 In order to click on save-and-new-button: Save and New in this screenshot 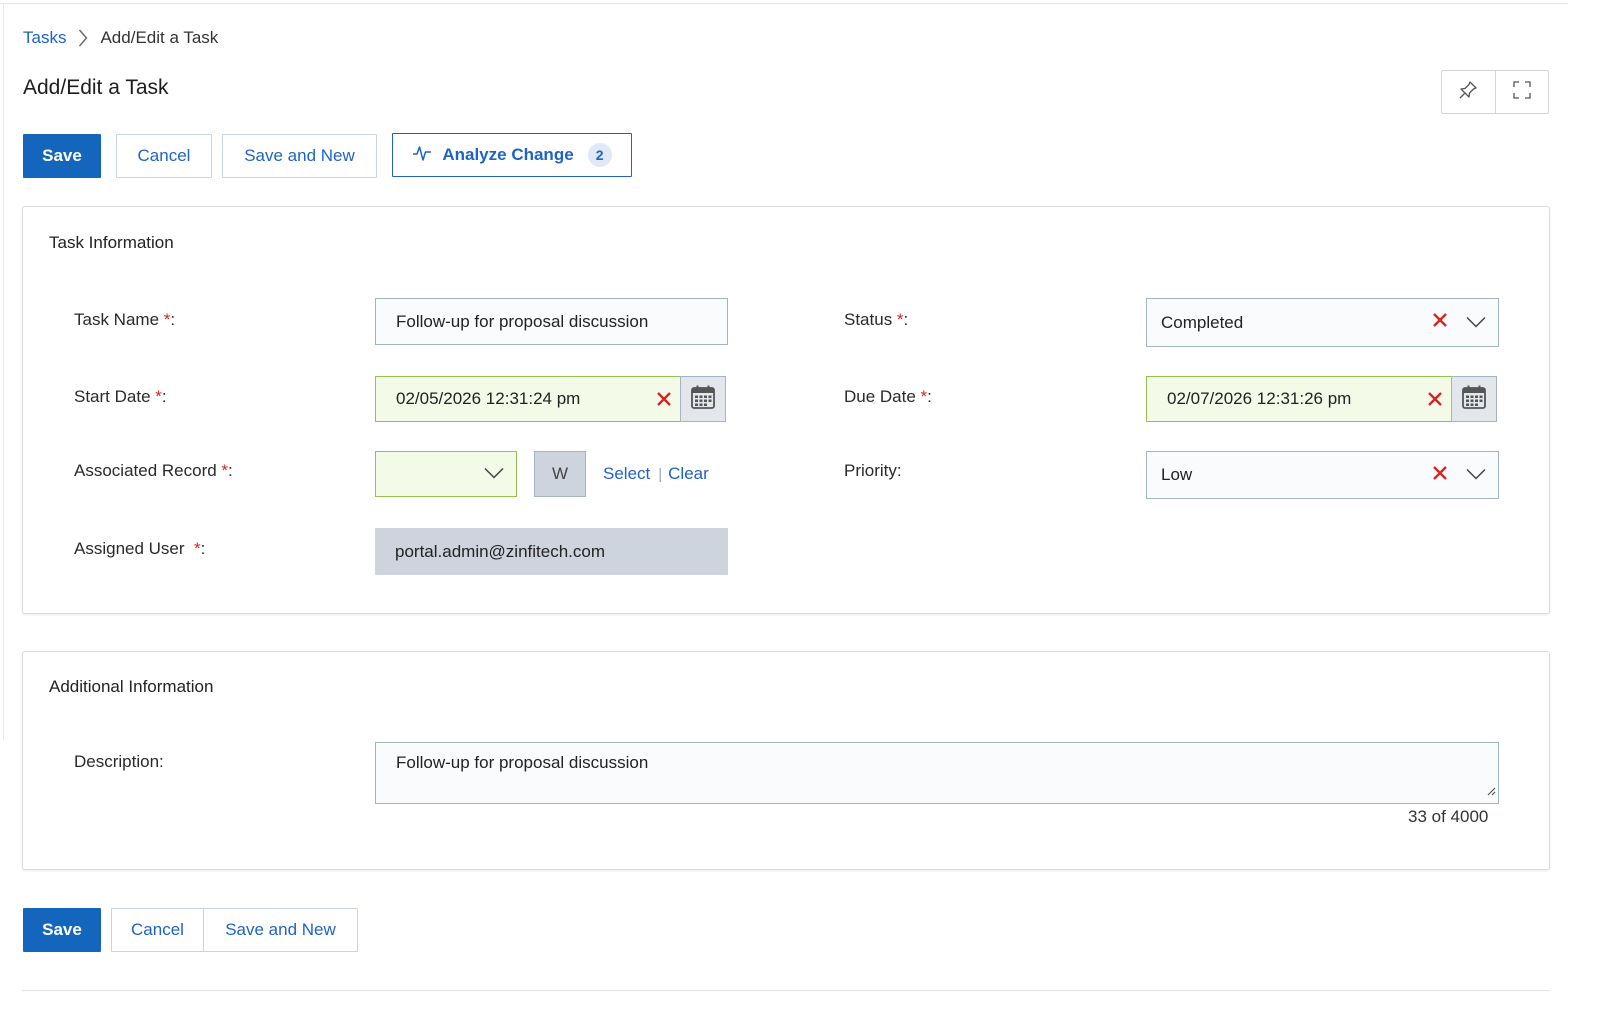, I will do `click(299, 156)`.